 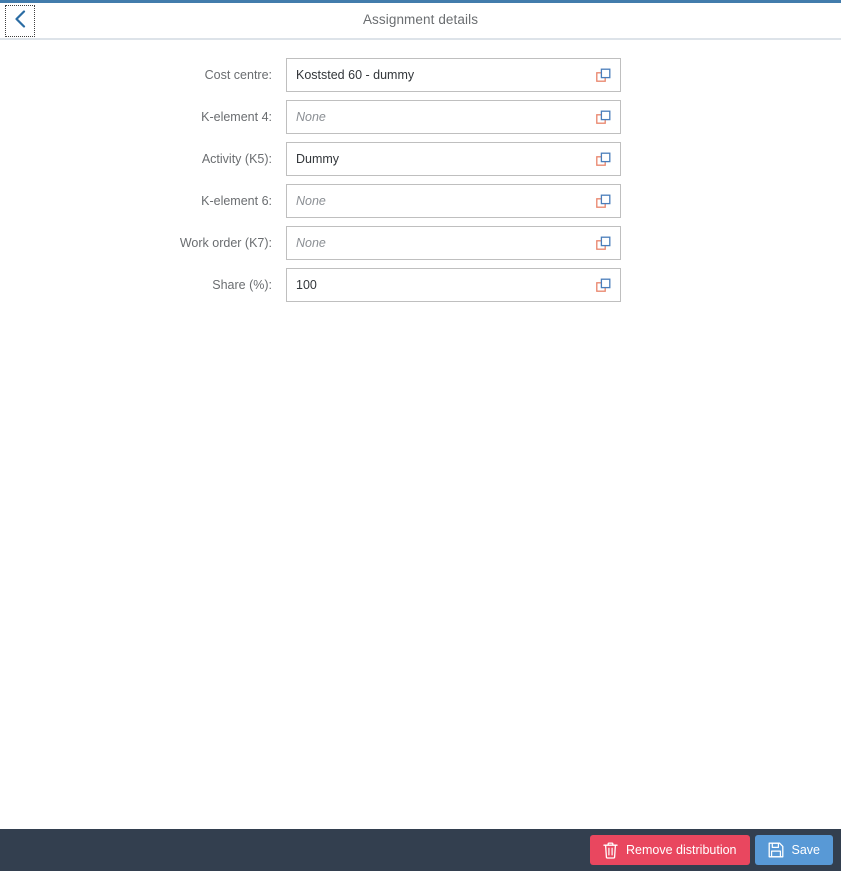 I want to click on save-label: Save, so click(x=806, y=850).